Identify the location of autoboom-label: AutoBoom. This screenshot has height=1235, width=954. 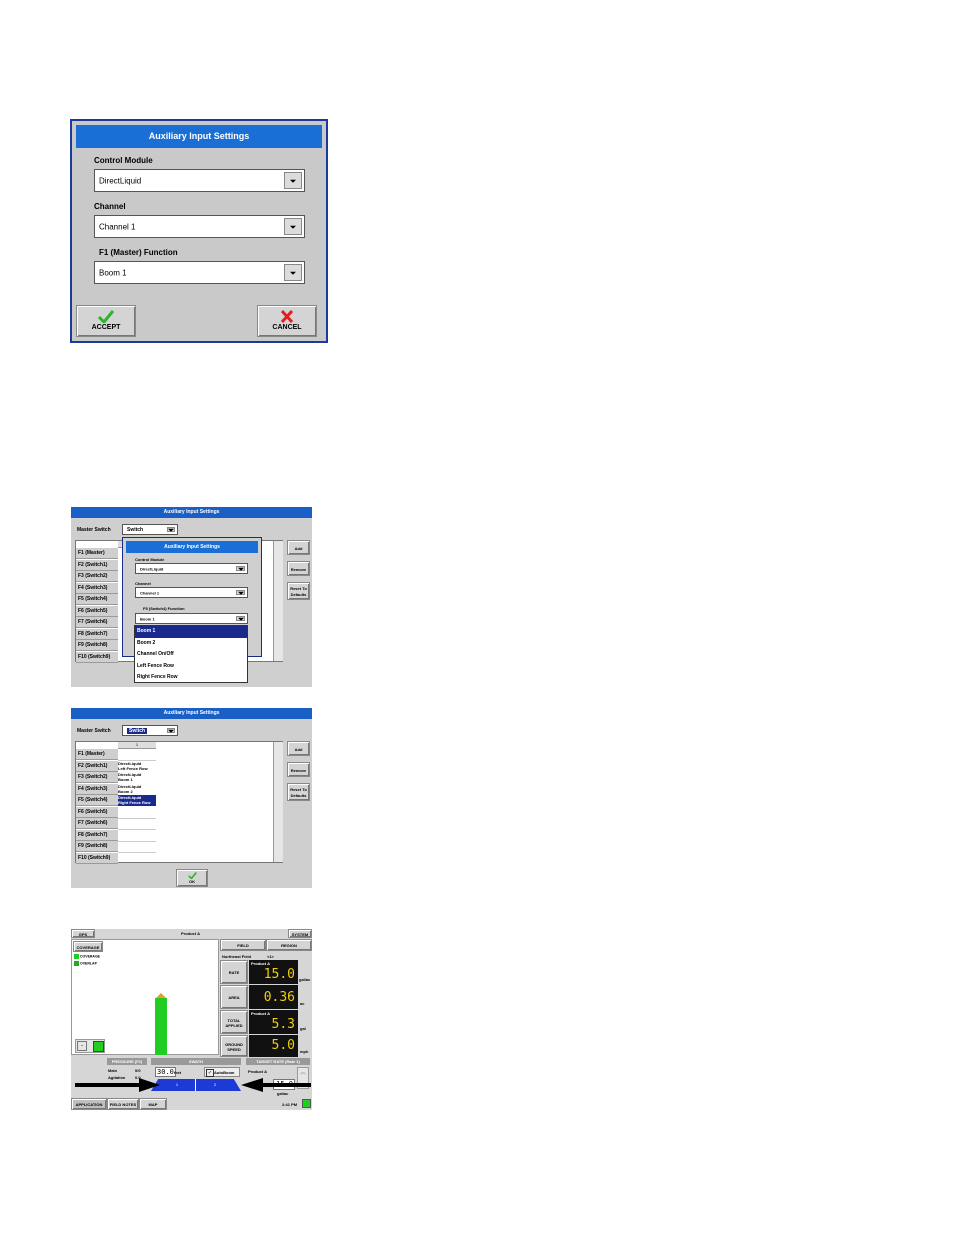
(224, 1072).